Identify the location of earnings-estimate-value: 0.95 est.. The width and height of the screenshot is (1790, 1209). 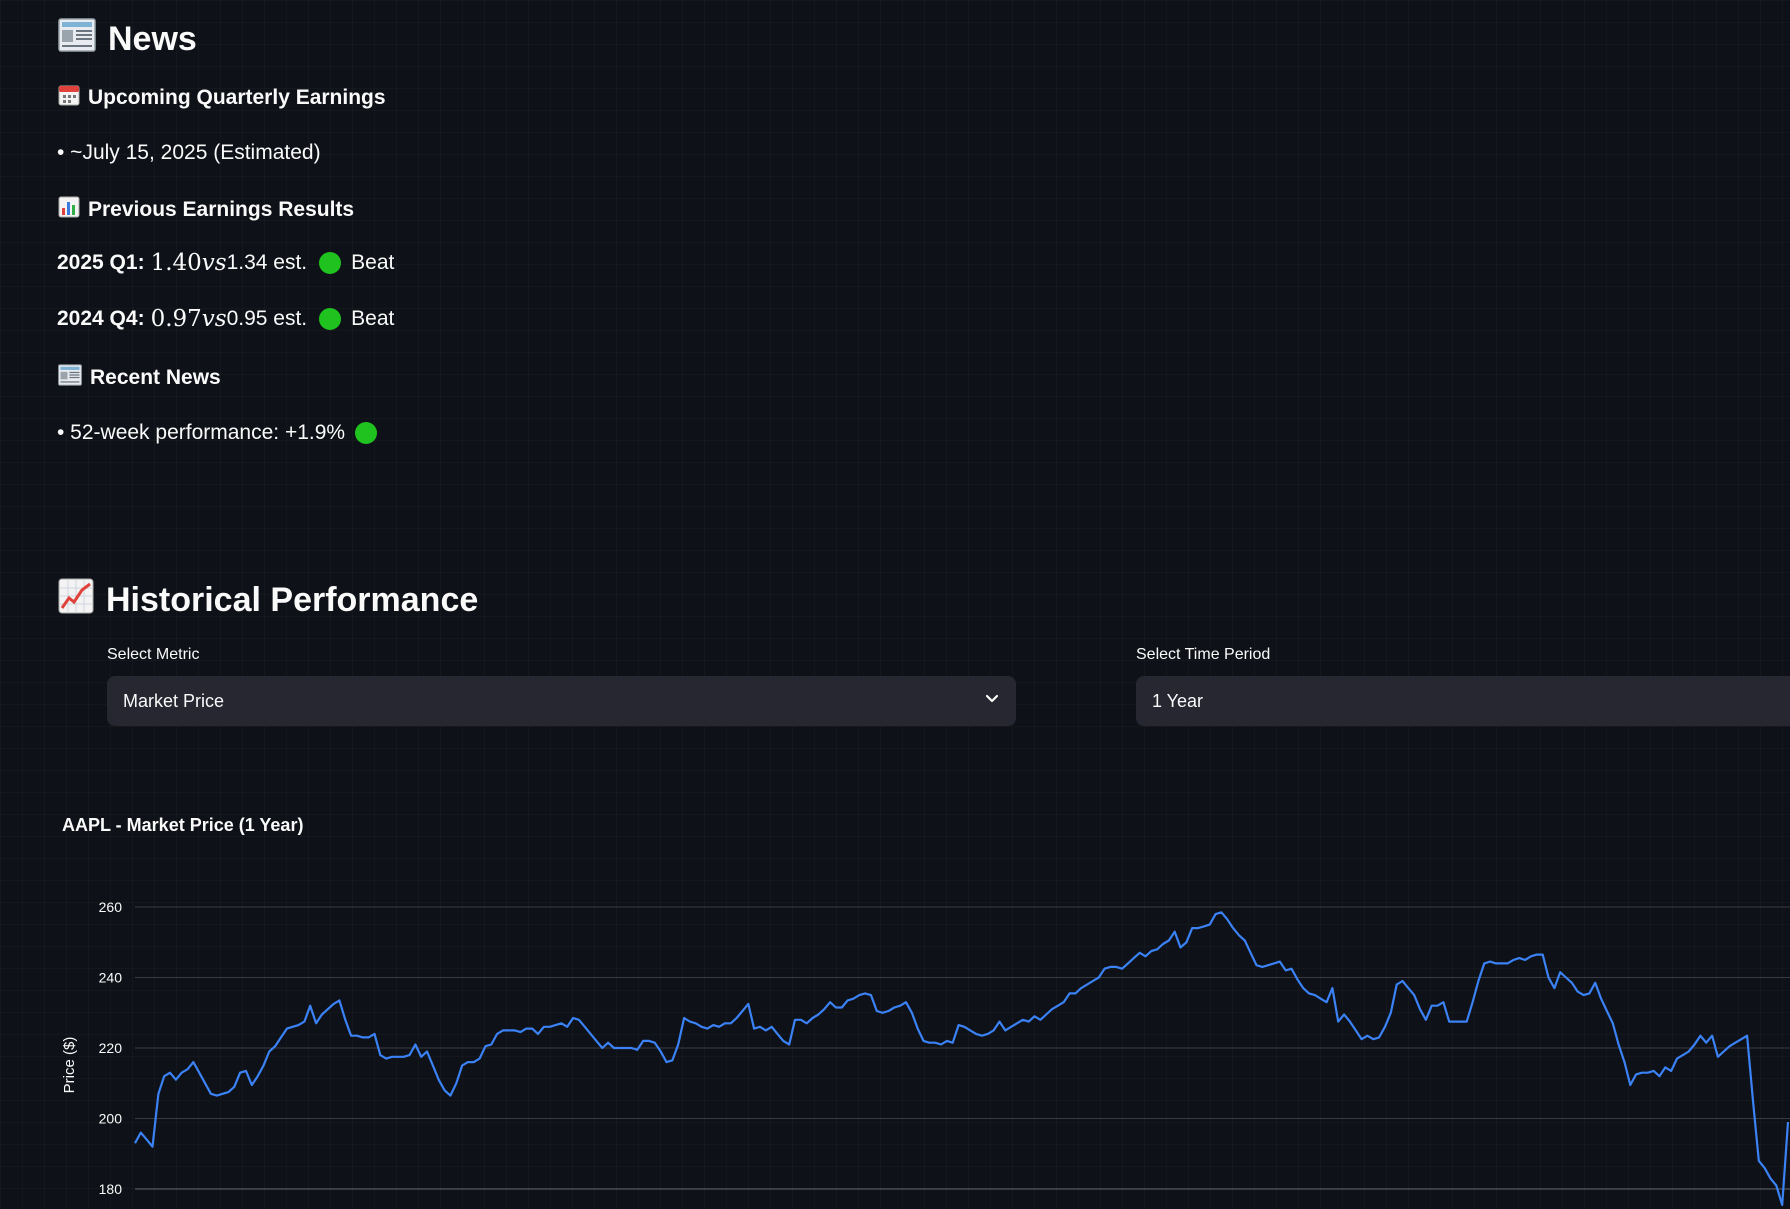
(267, 318).